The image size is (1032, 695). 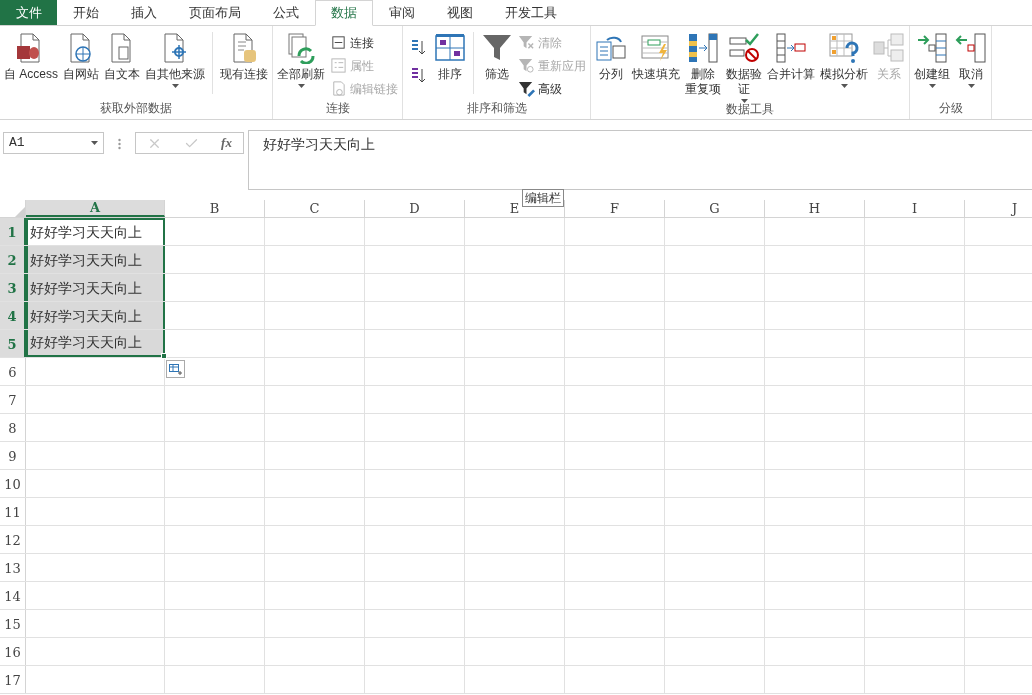 What do you see at coordinates (497, 74) in the screenshot?
I see `button-label: 筛选` at bounding box center [497, 74].